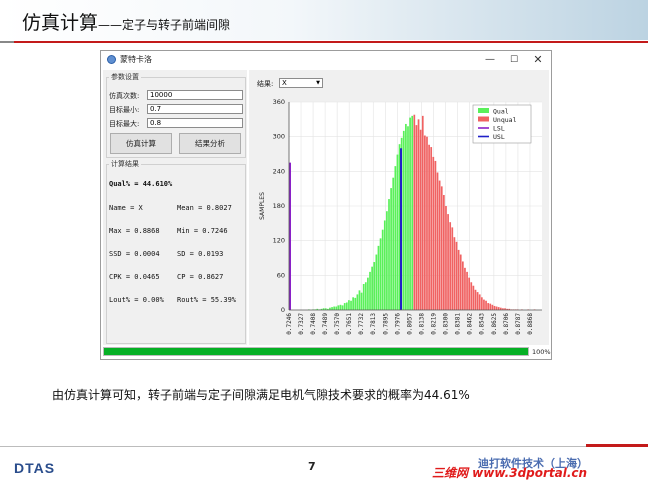  I want to click on progress-fill, so click(316, 351).